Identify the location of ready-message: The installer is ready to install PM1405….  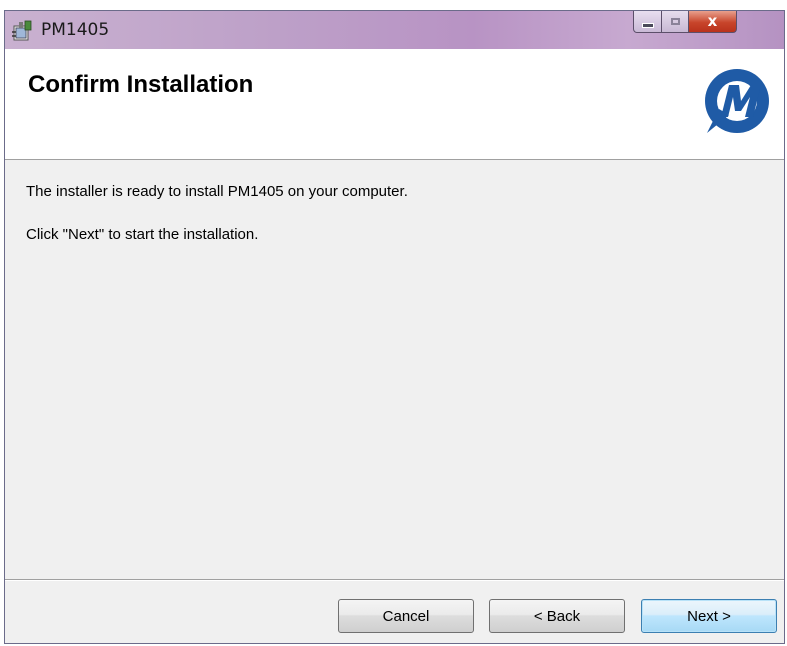
(217, 191).